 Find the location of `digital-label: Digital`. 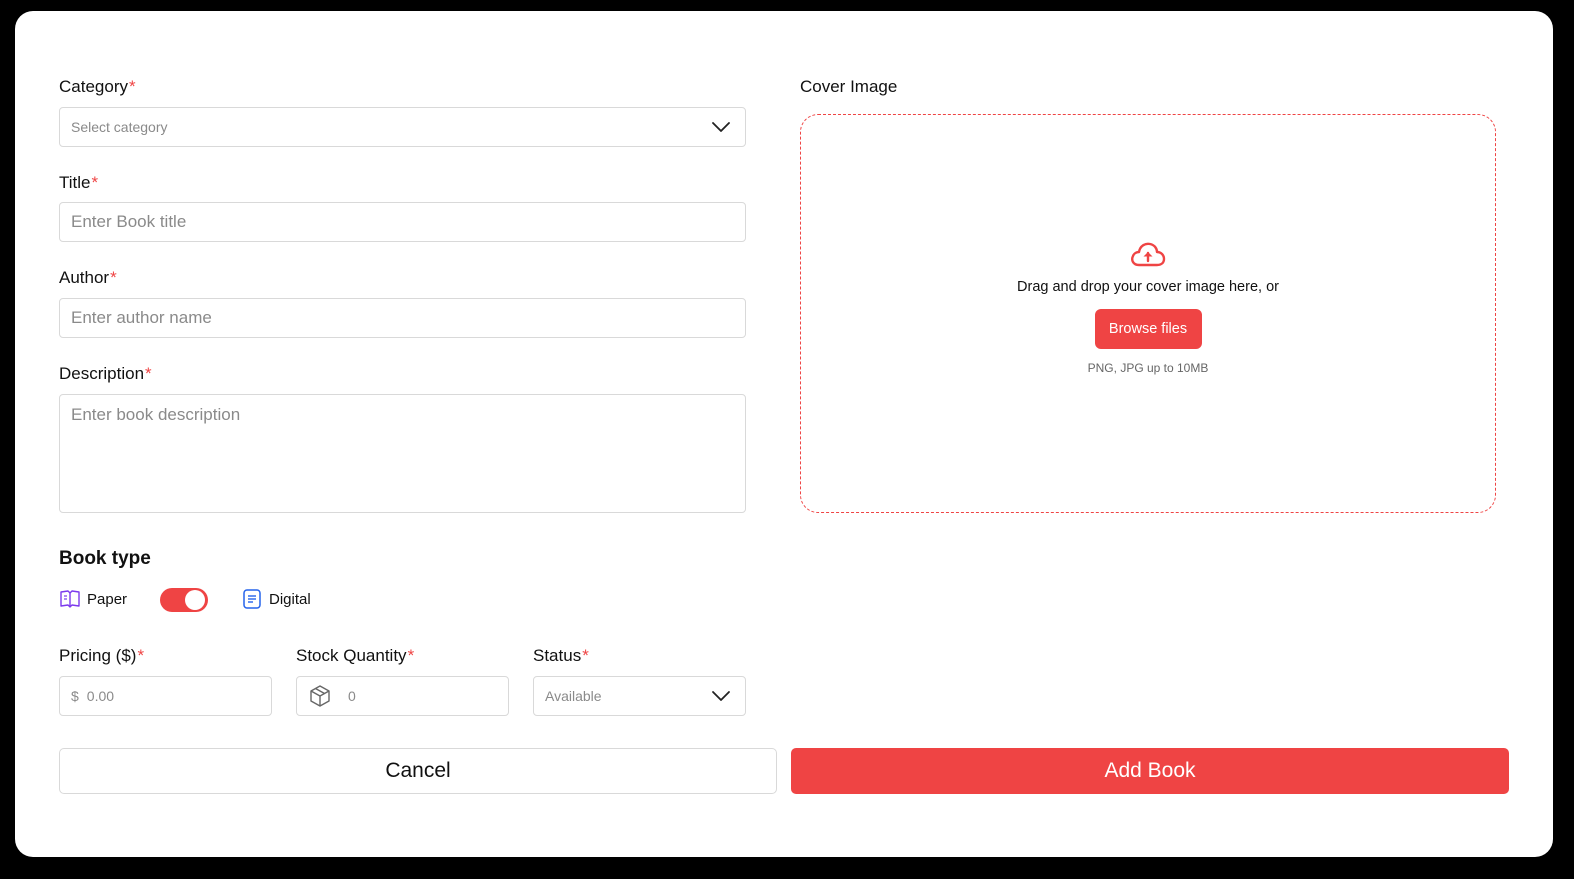

digital-label: Digital is located at coordinates (290, 599).